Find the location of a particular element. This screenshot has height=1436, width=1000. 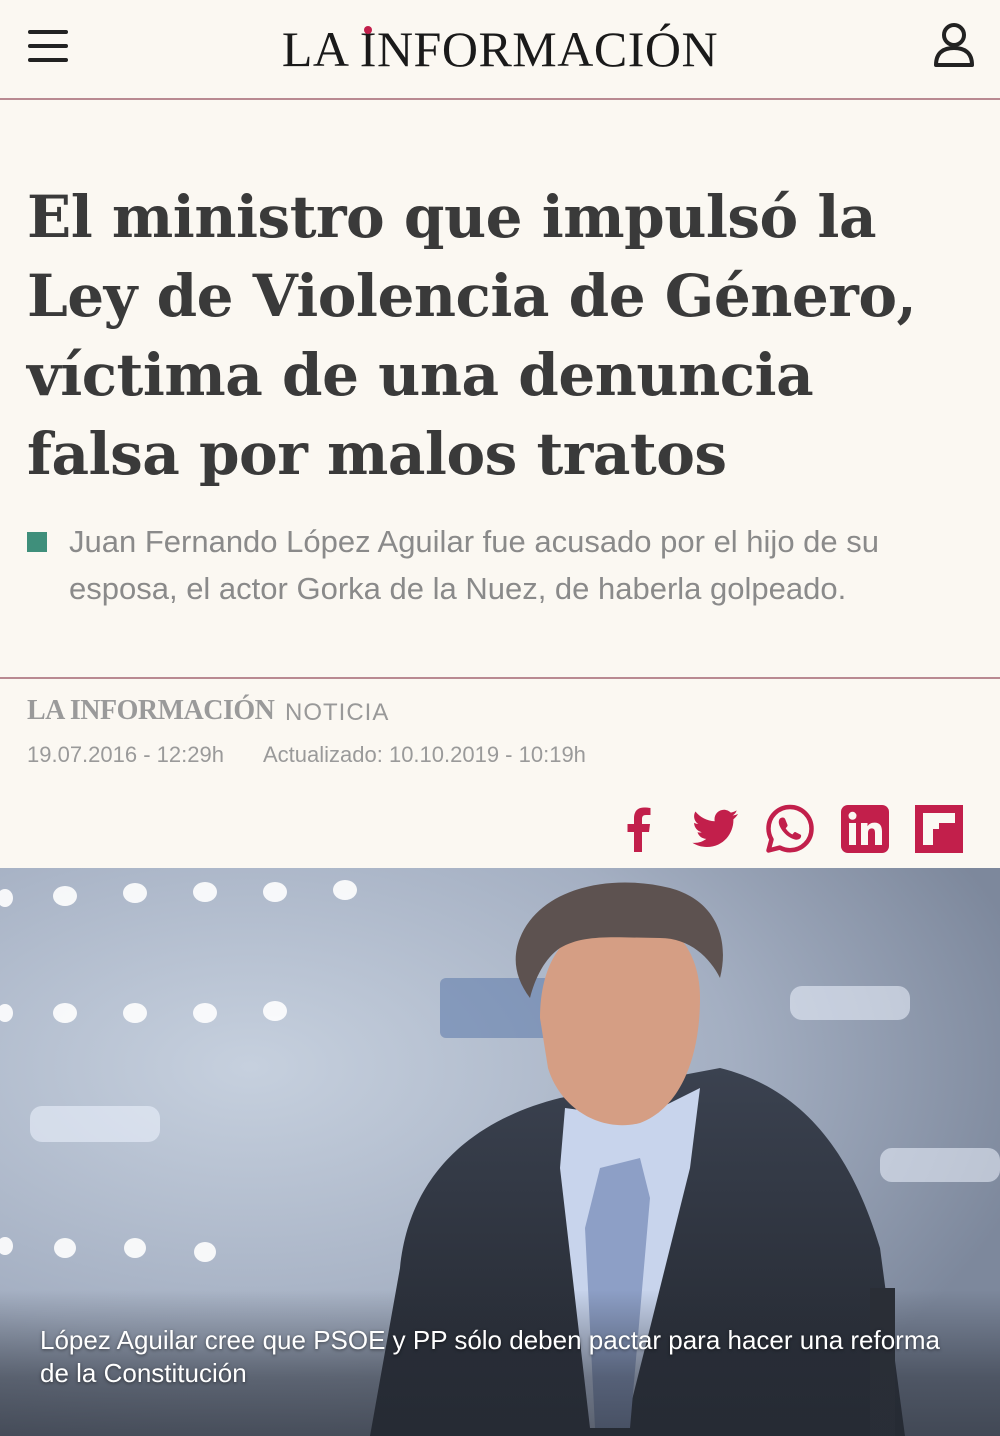

publish-date: 19.07.2016 - 12:29h is located at coordinates (125, 754).